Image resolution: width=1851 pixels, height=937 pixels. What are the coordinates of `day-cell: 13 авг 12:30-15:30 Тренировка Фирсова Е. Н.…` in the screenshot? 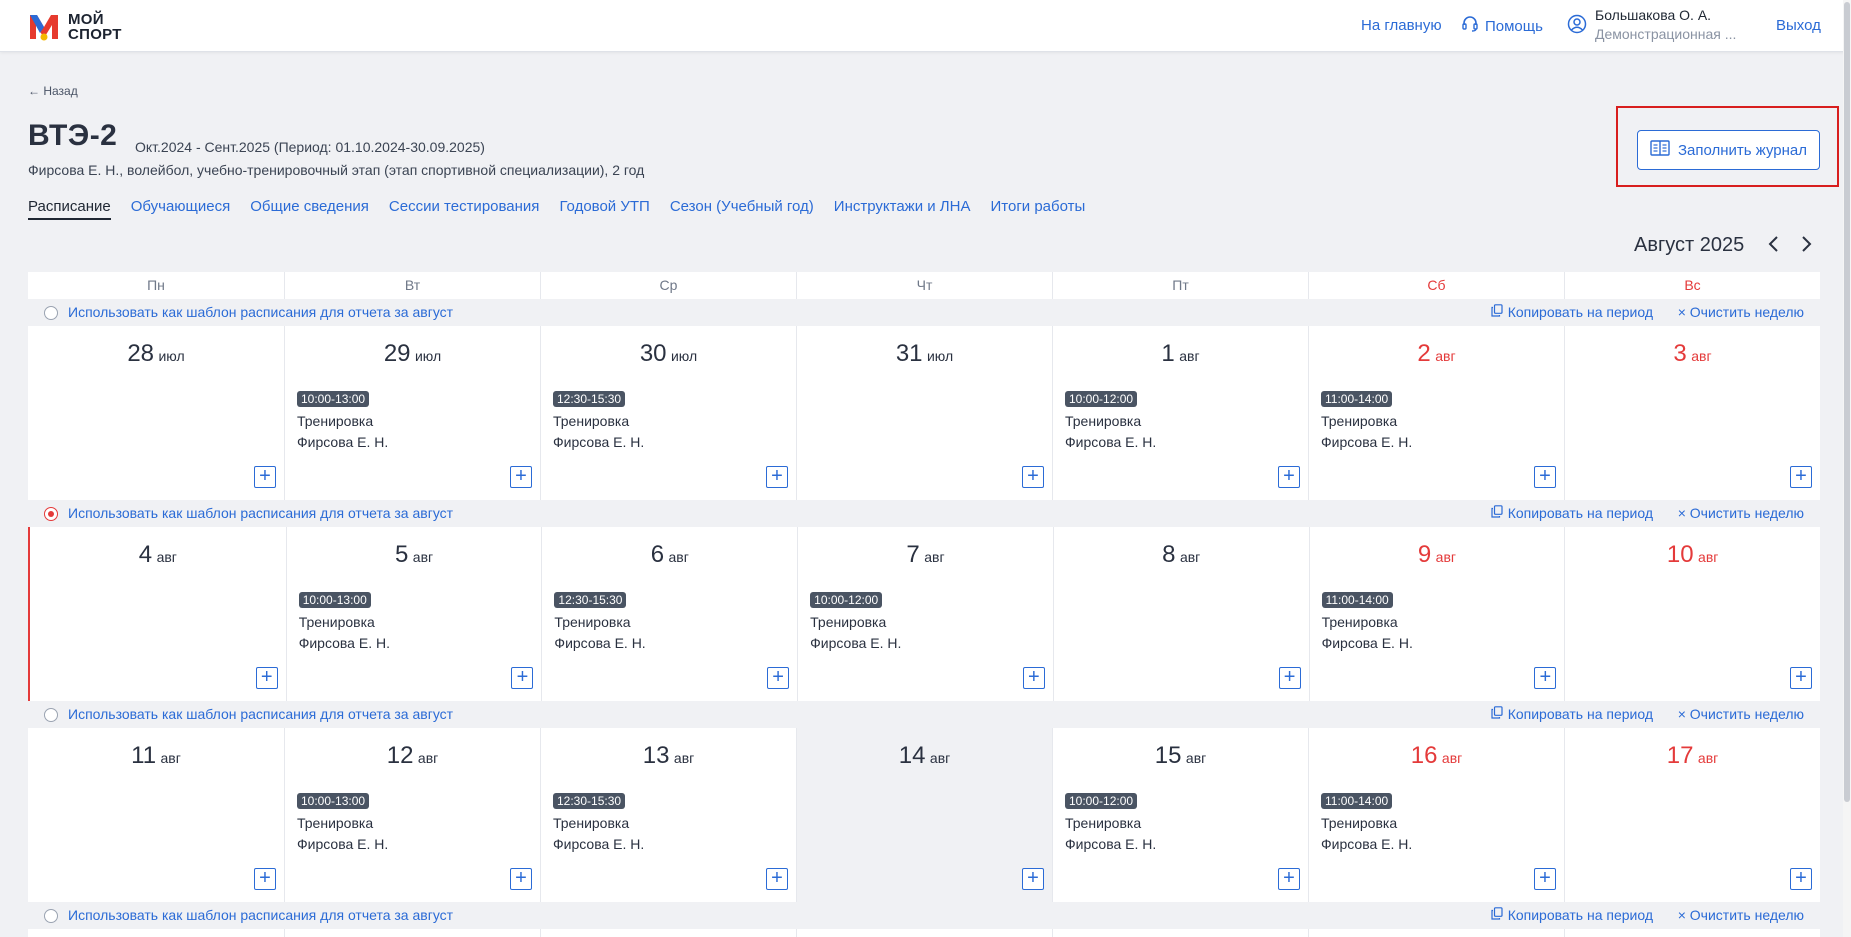 It's located at (668, 815).